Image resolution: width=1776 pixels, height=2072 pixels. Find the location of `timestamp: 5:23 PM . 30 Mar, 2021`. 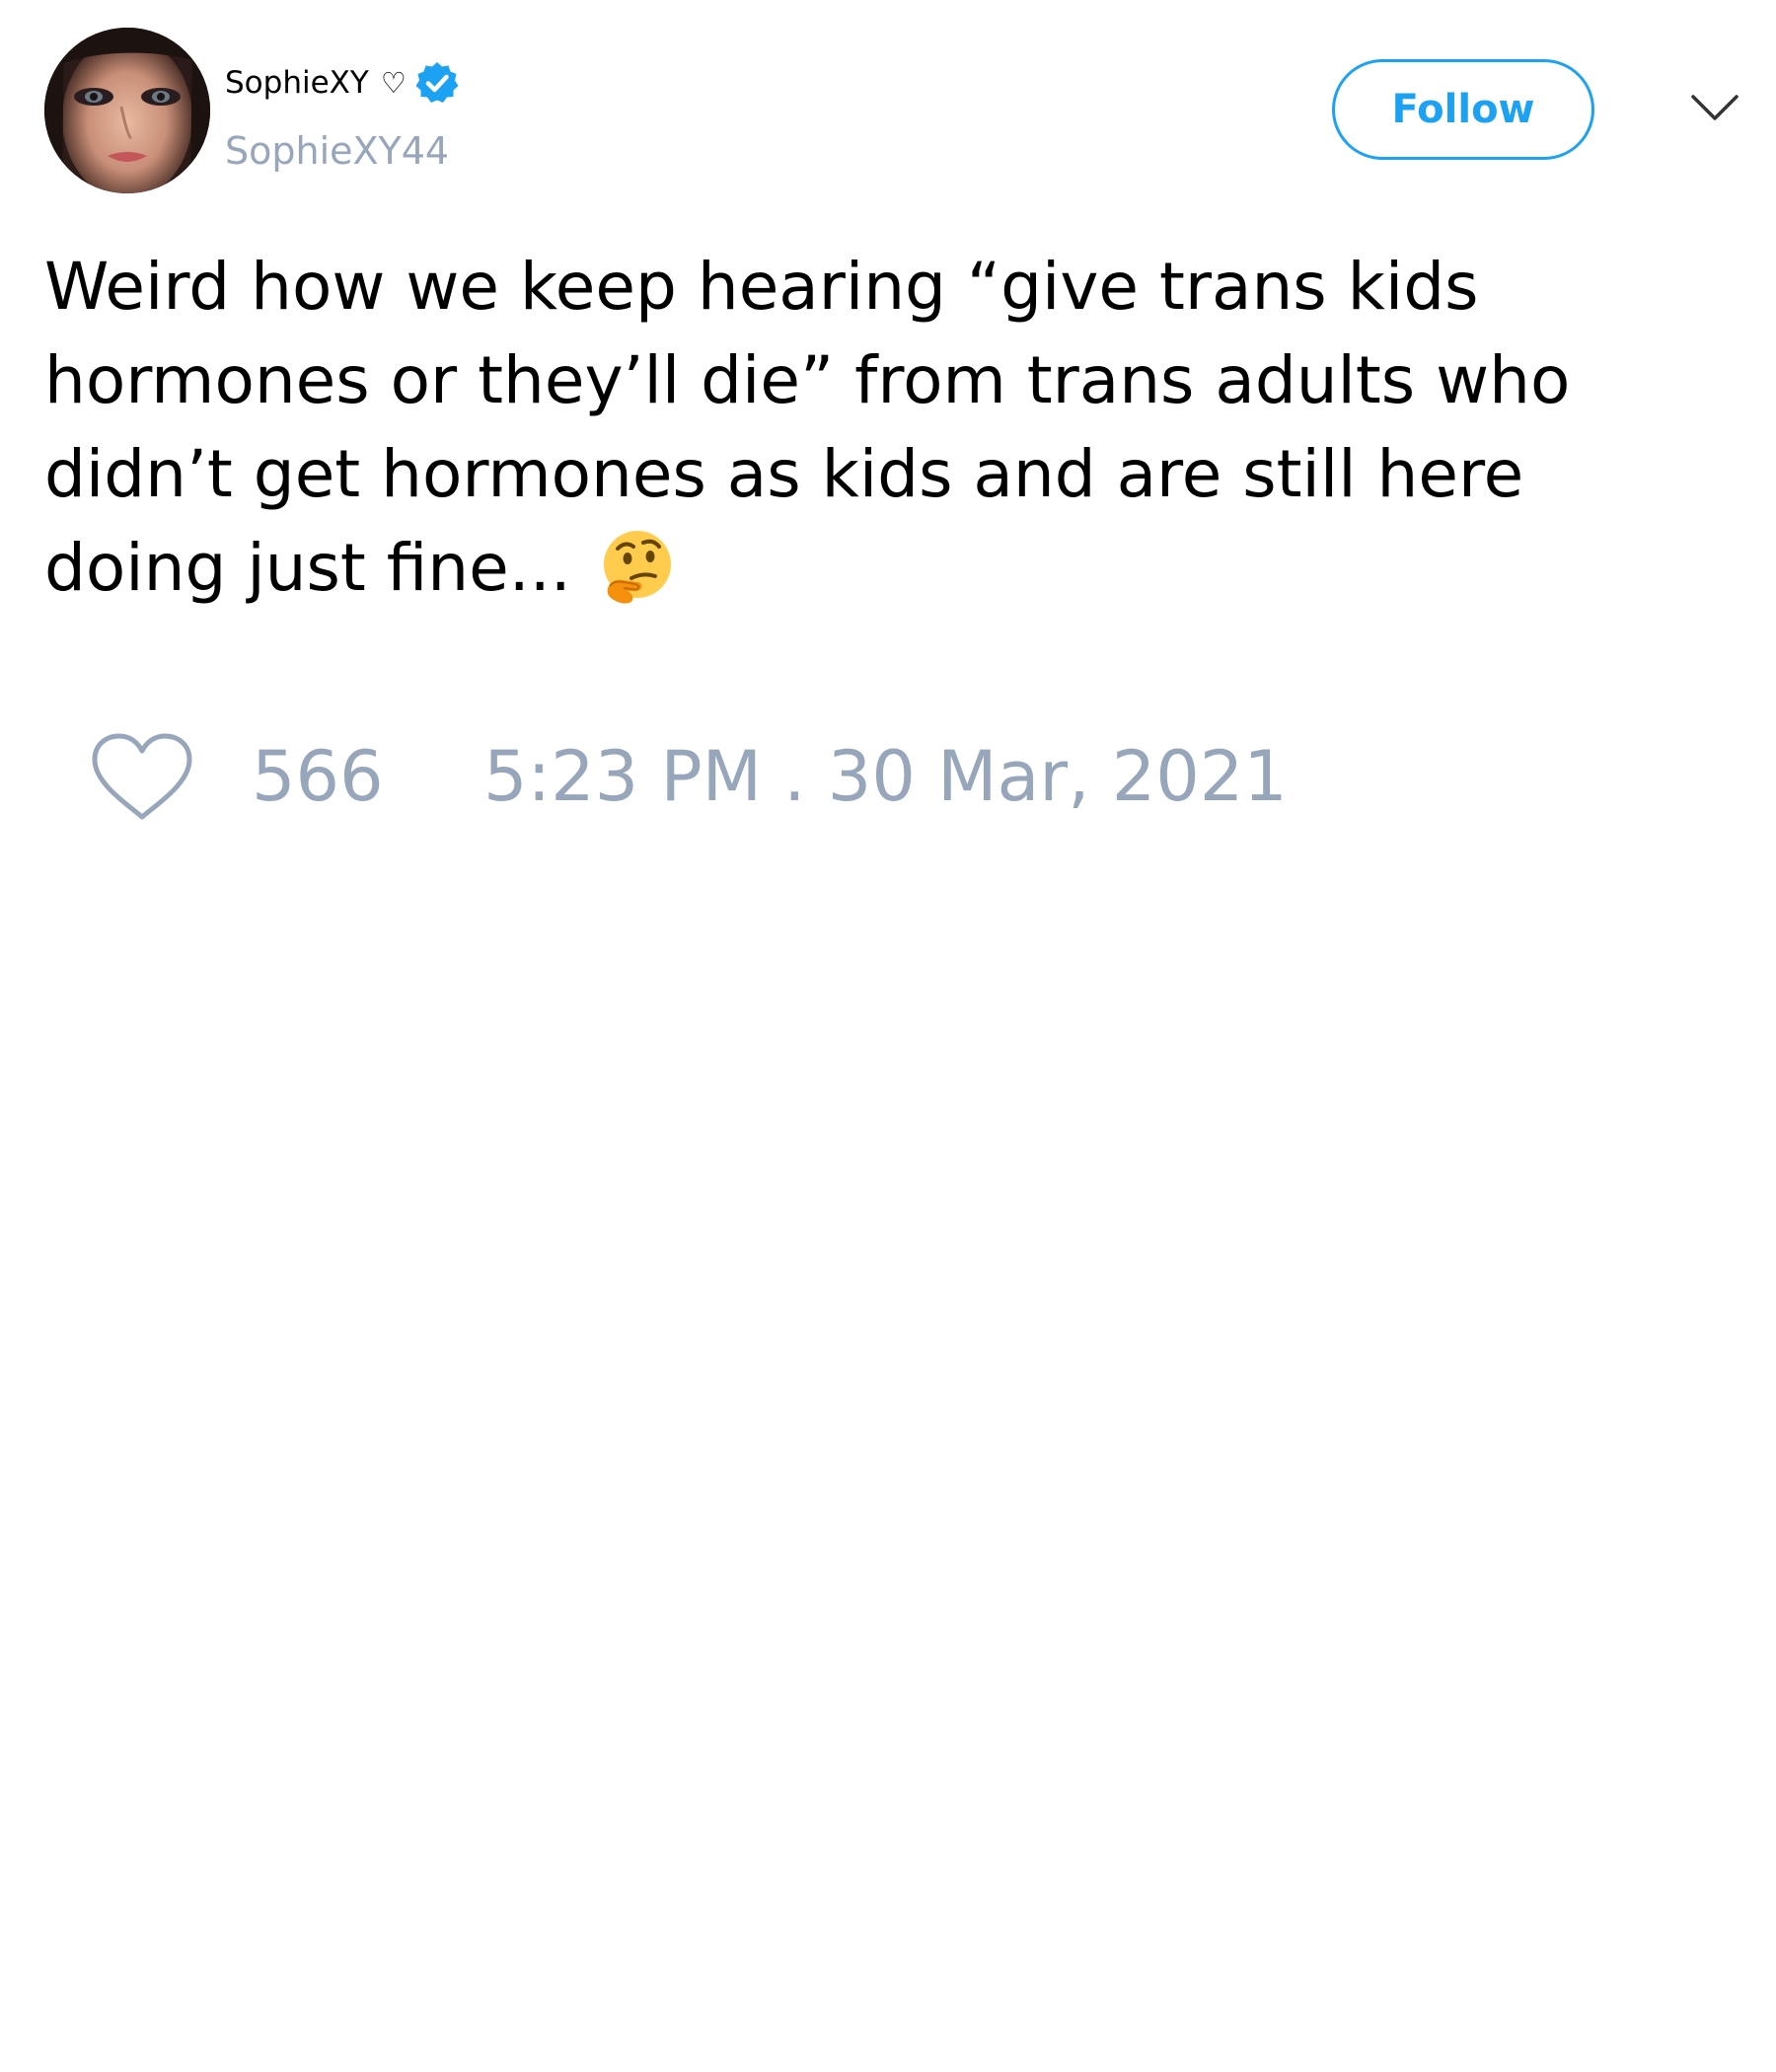

timestamp: 5:23 PM . 30 Mar, 2021 is located at coordinates (886, 777).